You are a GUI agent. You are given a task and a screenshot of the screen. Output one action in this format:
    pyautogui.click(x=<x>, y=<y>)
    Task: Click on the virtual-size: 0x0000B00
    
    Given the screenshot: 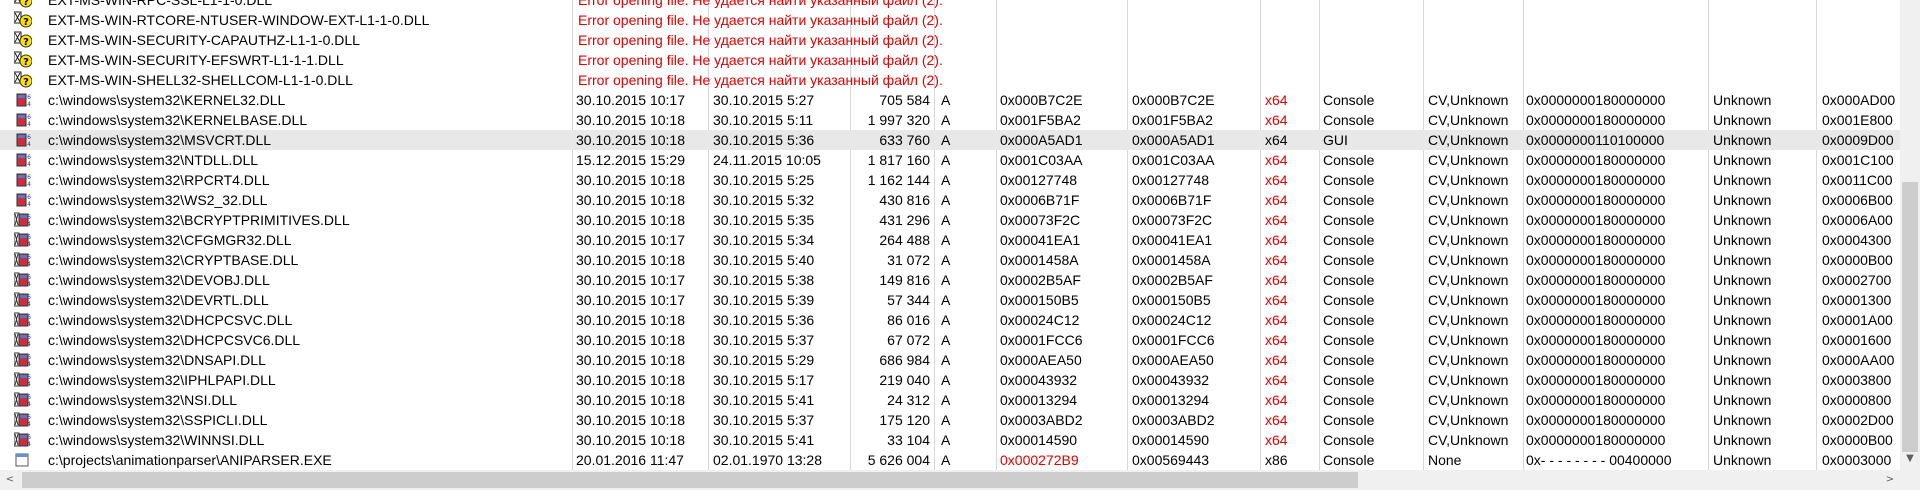 What is the action you would take?
    pyautogui.click(x=1857, y=260)
    